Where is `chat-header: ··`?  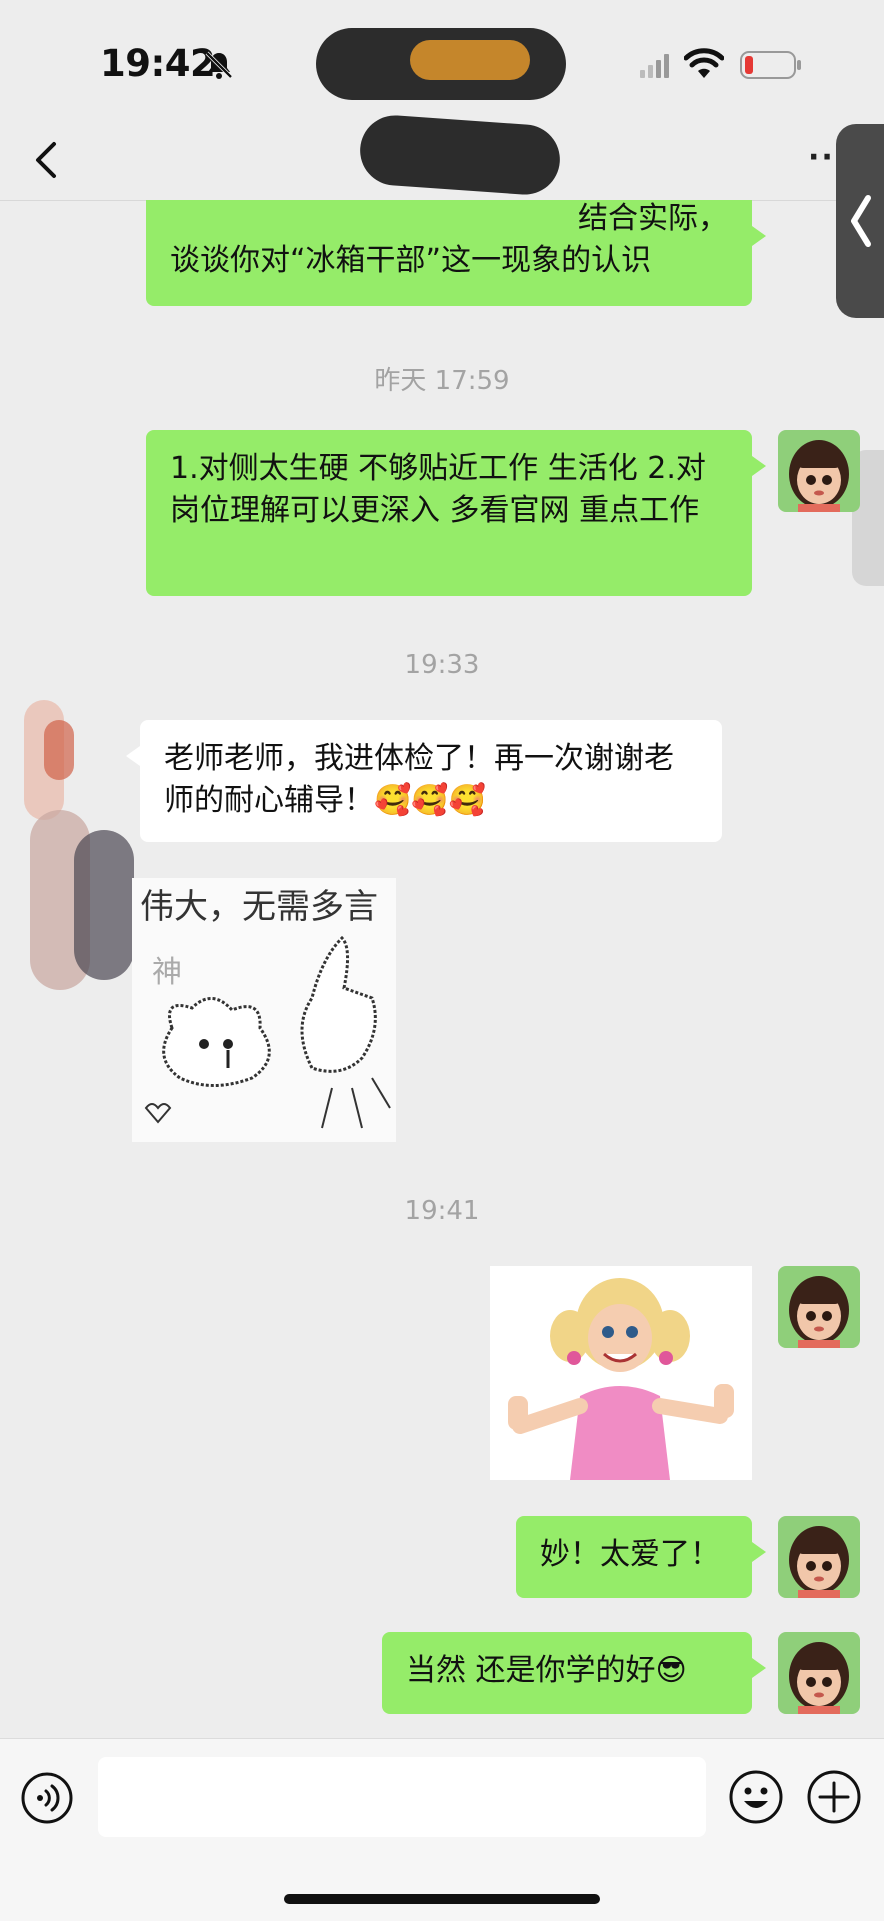
chat-header: ·· is located at coordinates (442, 160).